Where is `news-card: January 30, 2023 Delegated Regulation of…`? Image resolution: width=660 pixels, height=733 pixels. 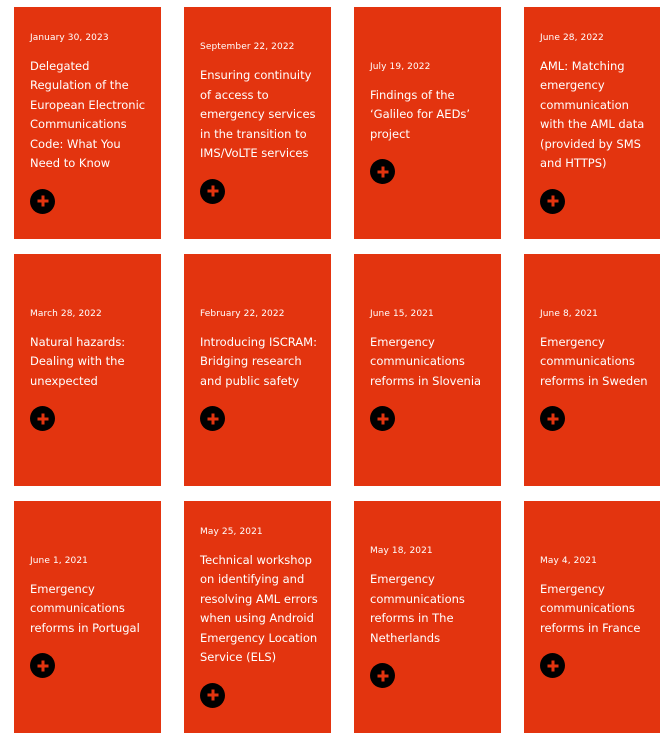
news-card: January 30, 2023 Delegated Regulation of… is located at coordinates (87, 123).